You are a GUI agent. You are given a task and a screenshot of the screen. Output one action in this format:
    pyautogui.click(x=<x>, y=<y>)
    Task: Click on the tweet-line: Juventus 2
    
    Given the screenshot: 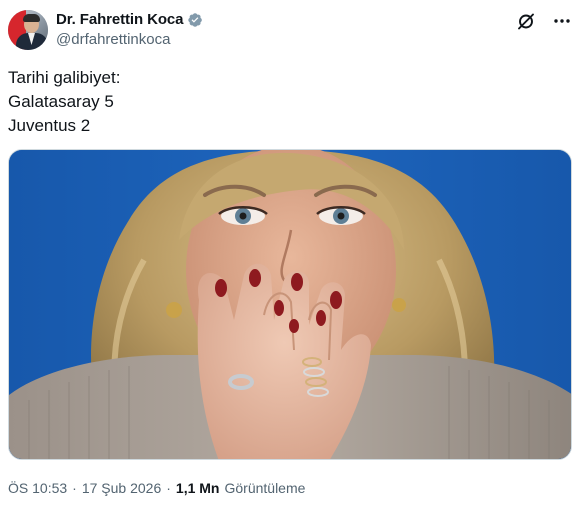 What is the action you would take?
    pyautogui.click(x=49, y=125)
    